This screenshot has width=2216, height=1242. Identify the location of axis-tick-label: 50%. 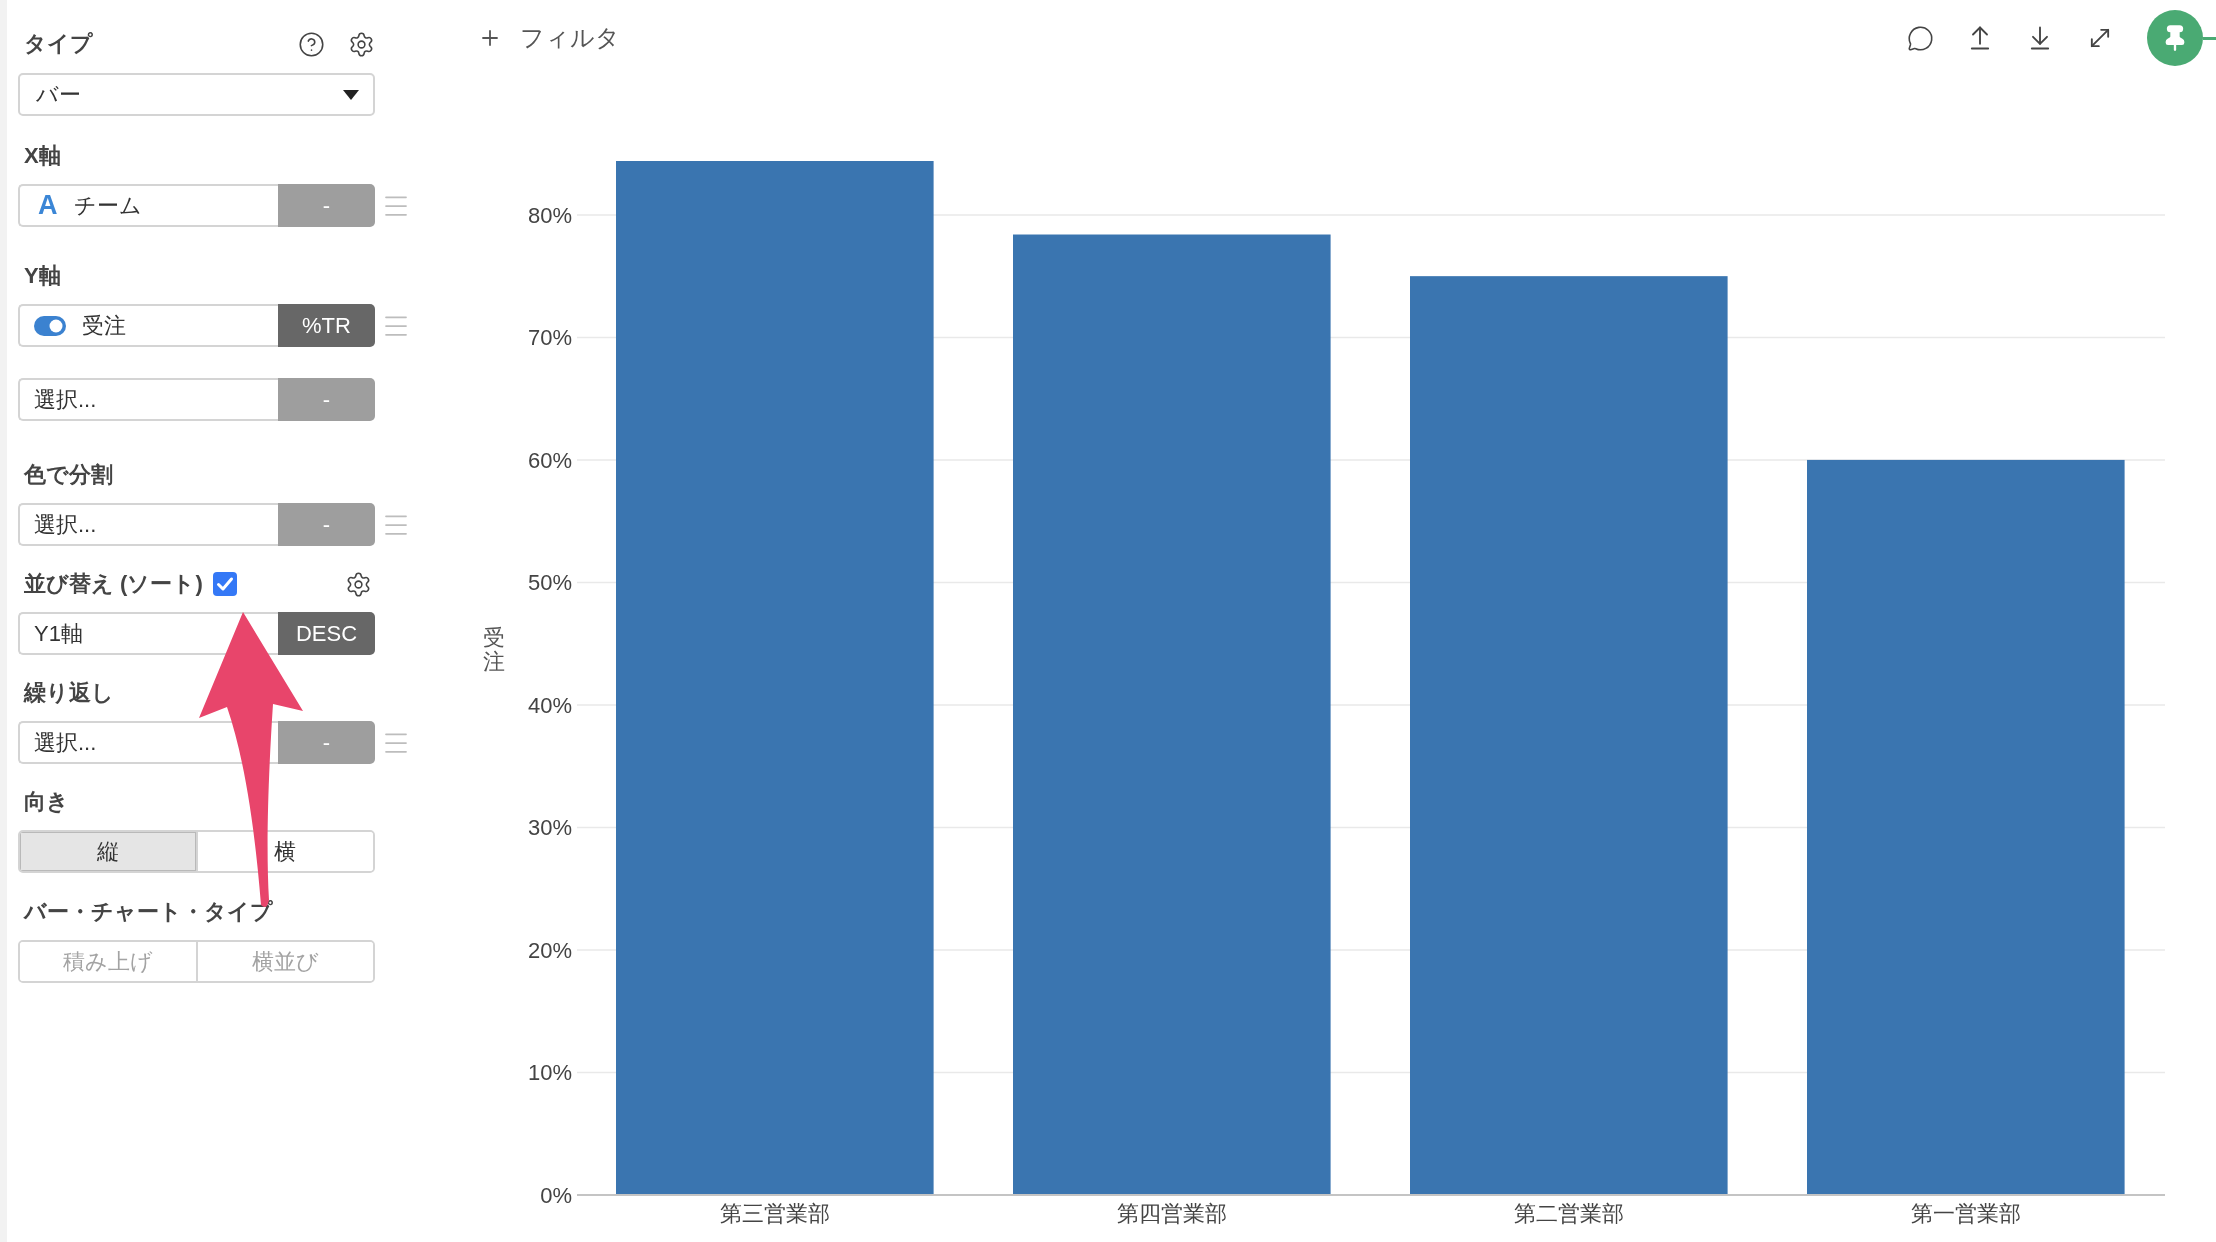
(549, 583).